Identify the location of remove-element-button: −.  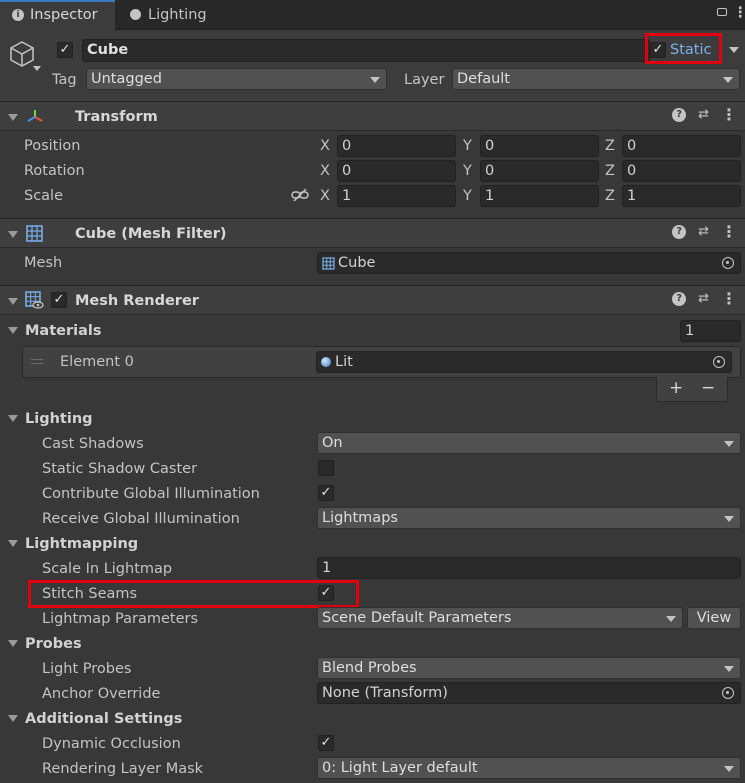
(708, 388).